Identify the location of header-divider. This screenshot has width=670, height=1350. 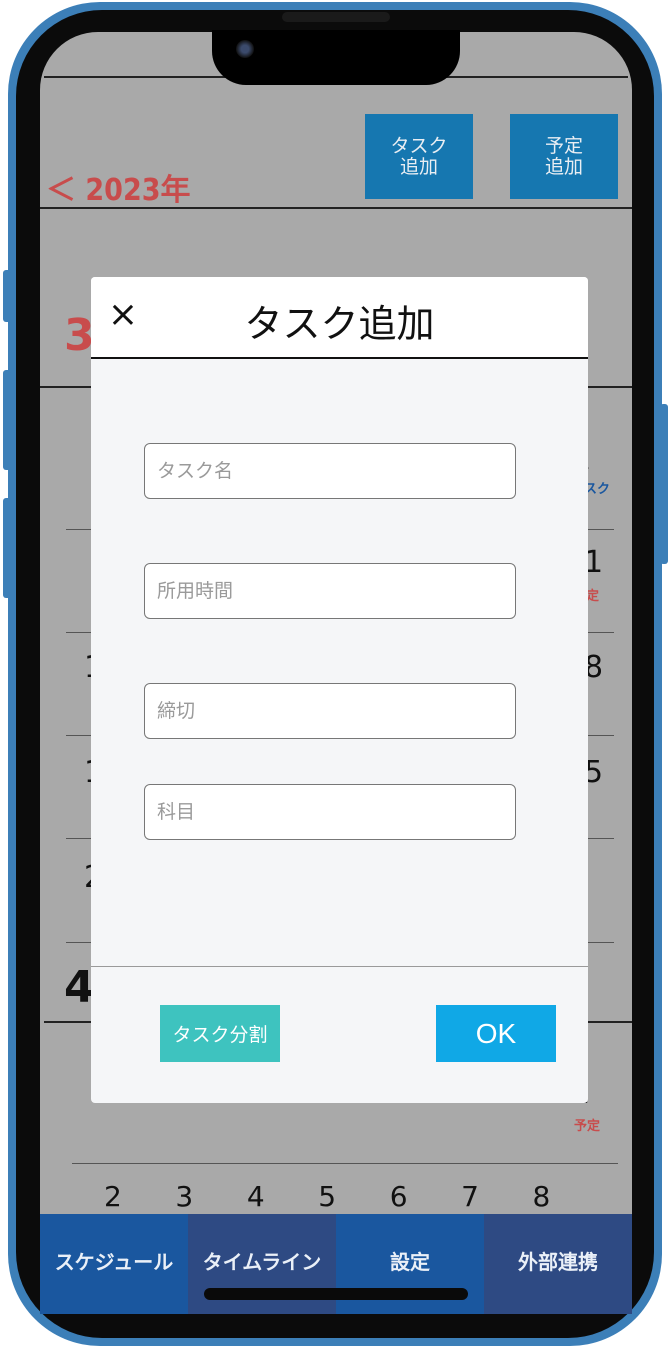
(336, 208).